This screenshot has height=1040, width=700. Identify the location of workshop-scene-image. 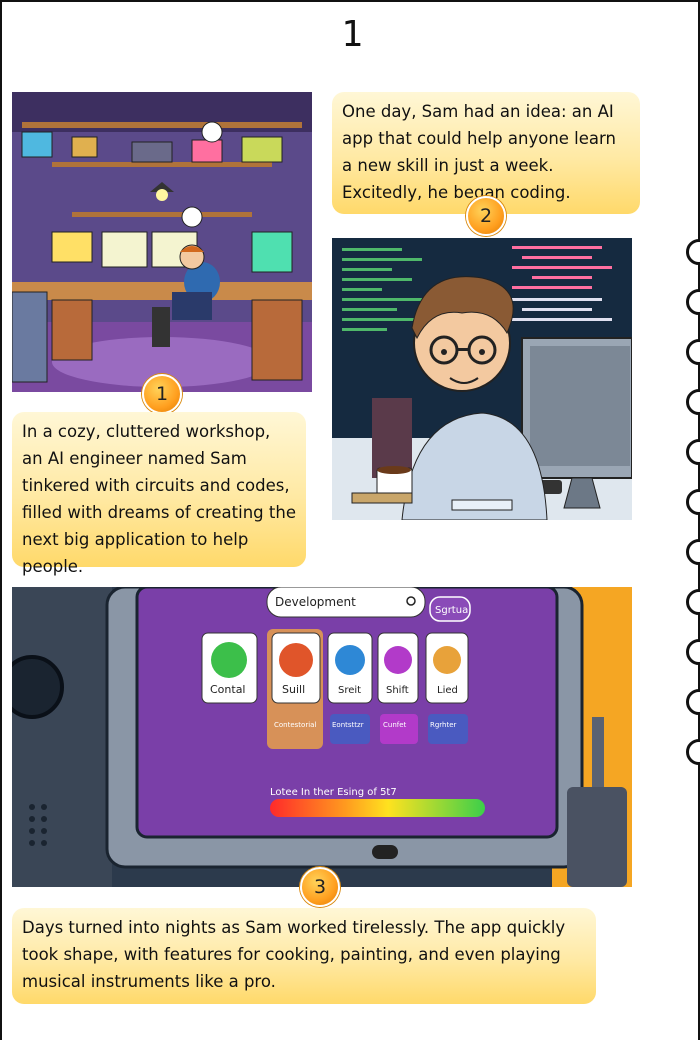
(162, 242).